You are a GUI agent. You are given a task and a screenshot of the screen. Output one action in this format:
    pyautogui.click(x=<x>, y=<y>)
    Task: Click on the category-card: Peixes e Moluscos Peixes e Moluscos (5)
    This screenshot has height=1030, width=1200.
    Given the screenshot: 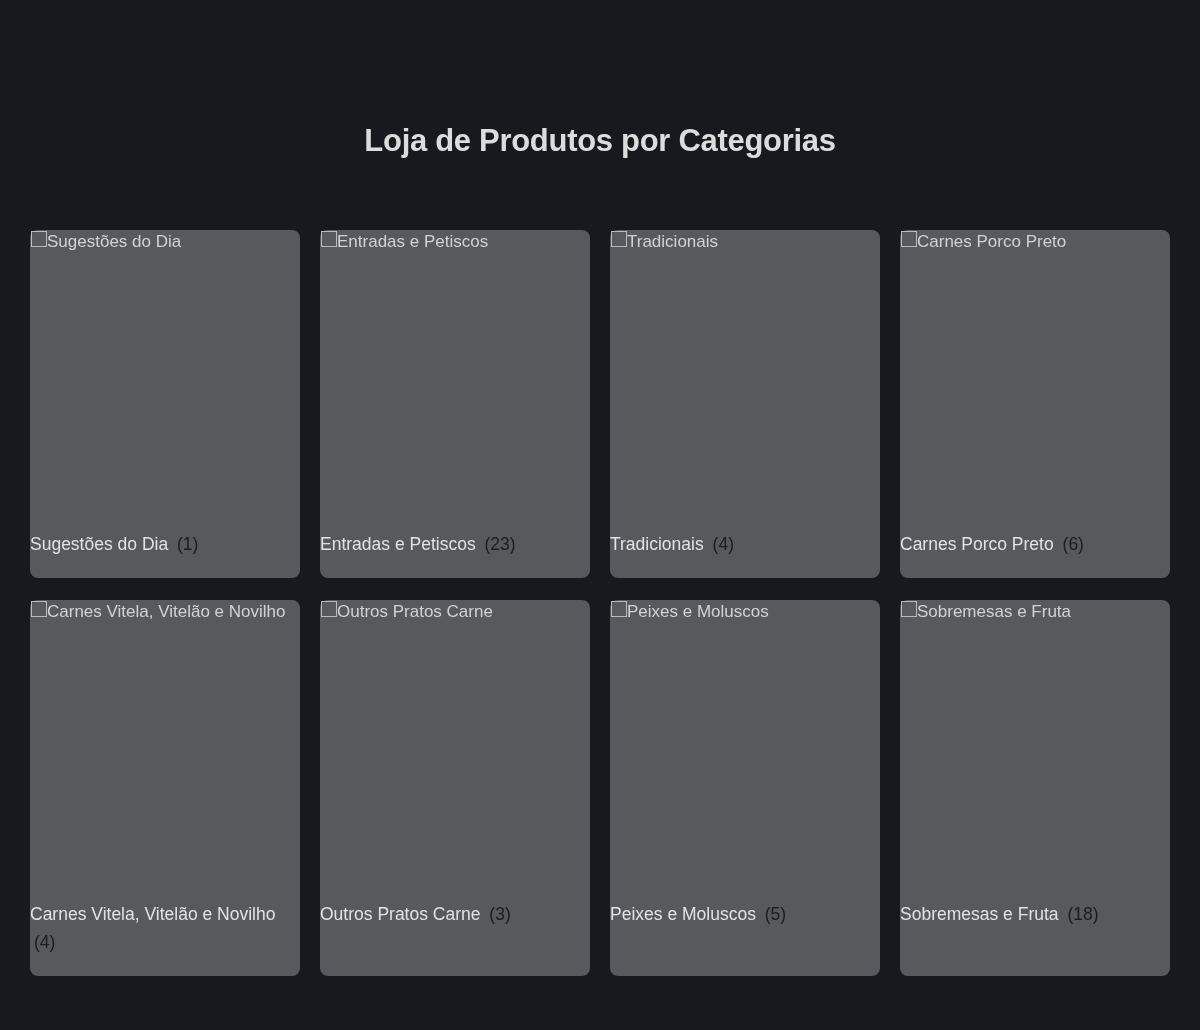 What is the action you would take?
    pyautogui.click(x=745, y=788)
    